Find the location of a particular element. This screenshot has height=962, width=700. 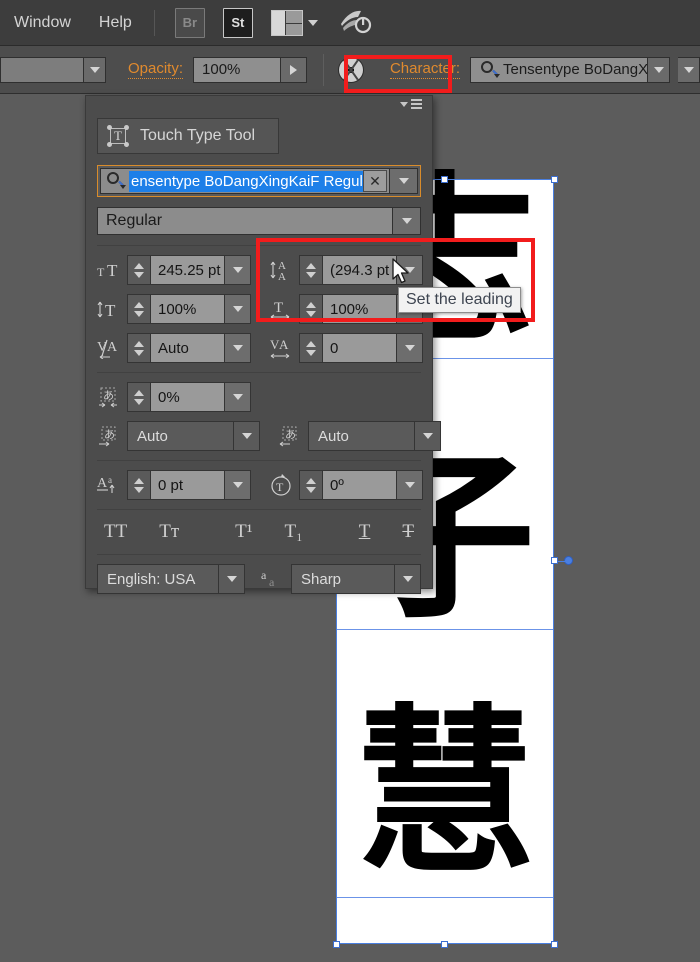

aki-right-input: Auto is located at coordinates (362, 436).